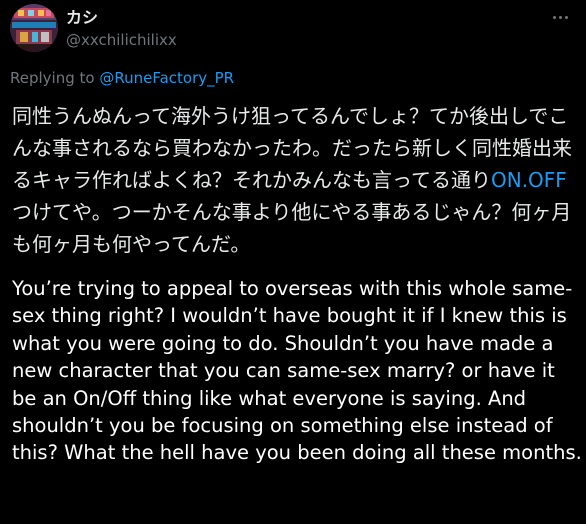  I want to click on more-horizontal-icon, so click(560, 17).